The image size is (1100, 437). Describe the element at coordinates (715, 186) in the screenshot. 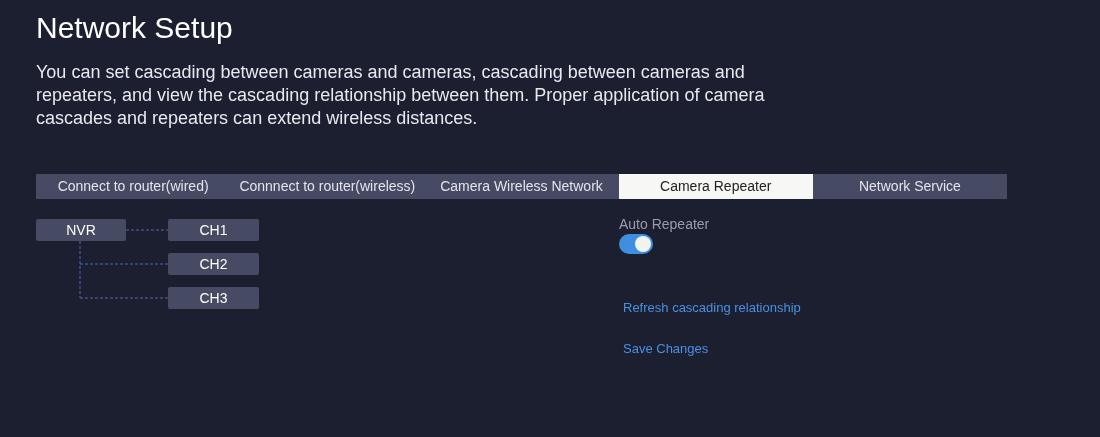

I see `tab: Camera Repeater` at that location.